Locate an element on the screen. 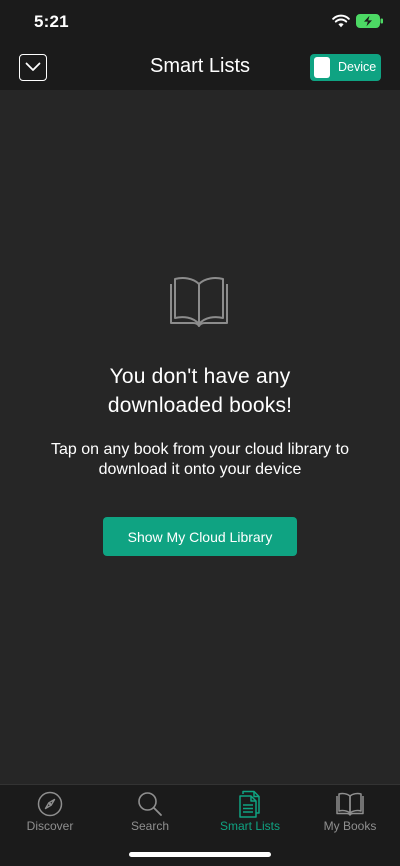 This screenshot has height=866, width=400. device-toggle: Device is located at coordinates (345, 67).